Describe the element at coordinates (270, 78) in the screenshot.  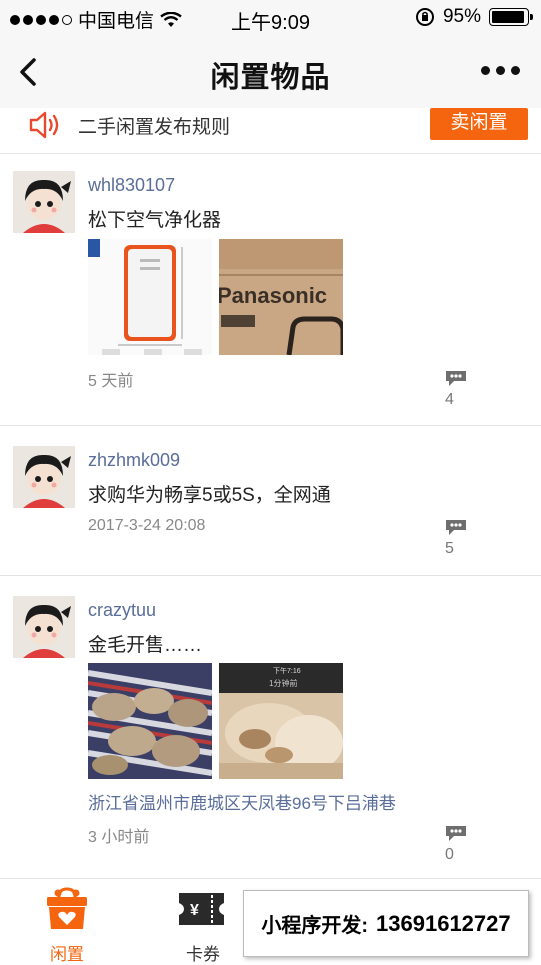
I see `page-title: 闲置物品` at that location.